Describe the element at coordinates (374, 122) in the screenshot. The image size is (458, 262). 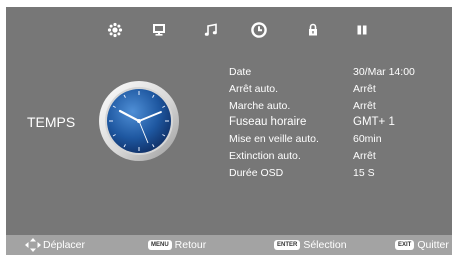
I see `setting-value: GMT+ 1` at that location.